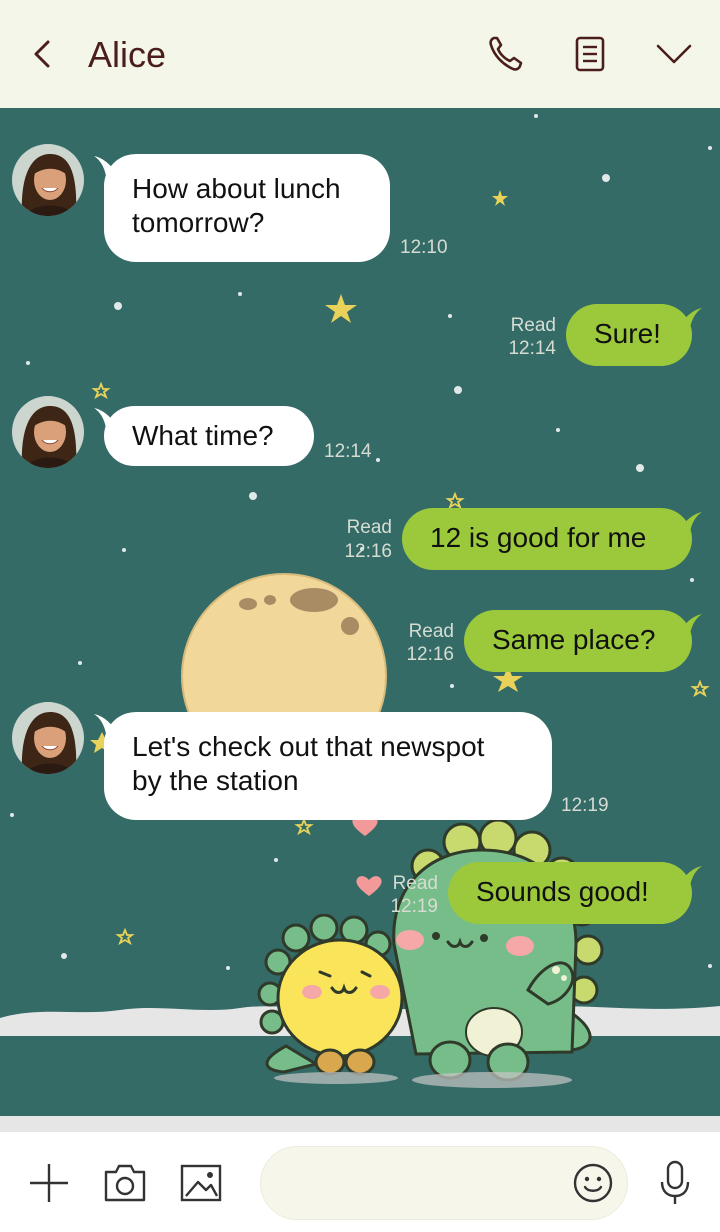 This screenshot has height=1232, width=720. Describe the element at coordinates (42, 54) in the screenshot. I see `chevron-left-icon` at that location.